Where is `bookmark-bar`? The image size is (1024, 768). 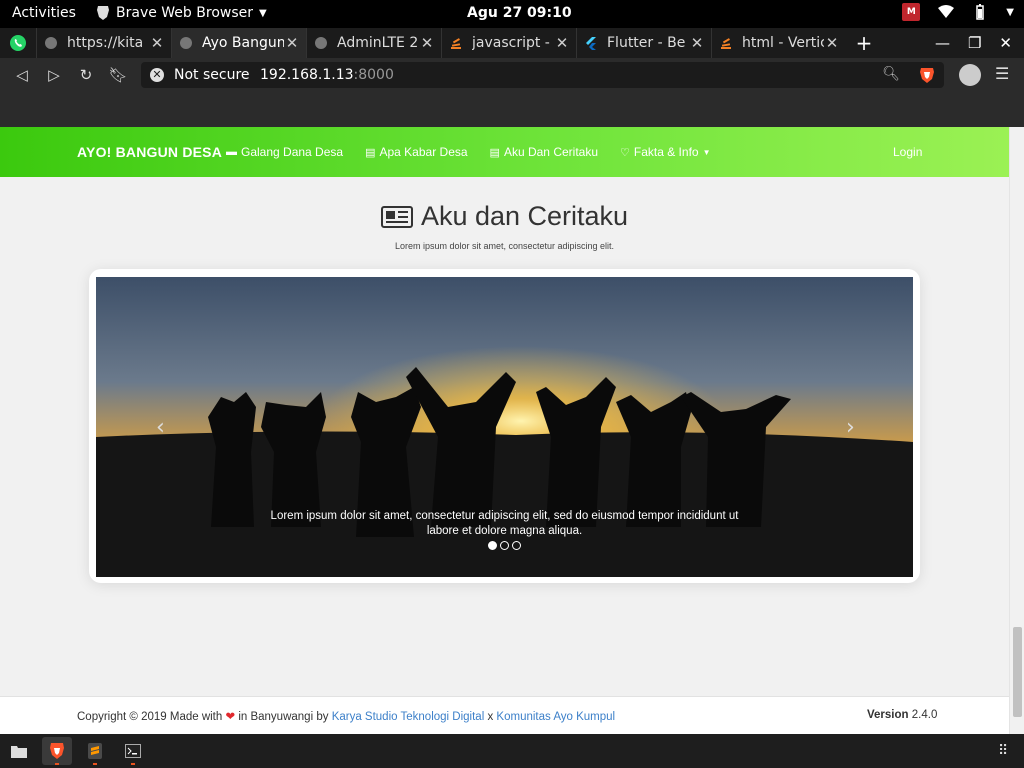 bookmark-bar is located at coordinates (512, 109).